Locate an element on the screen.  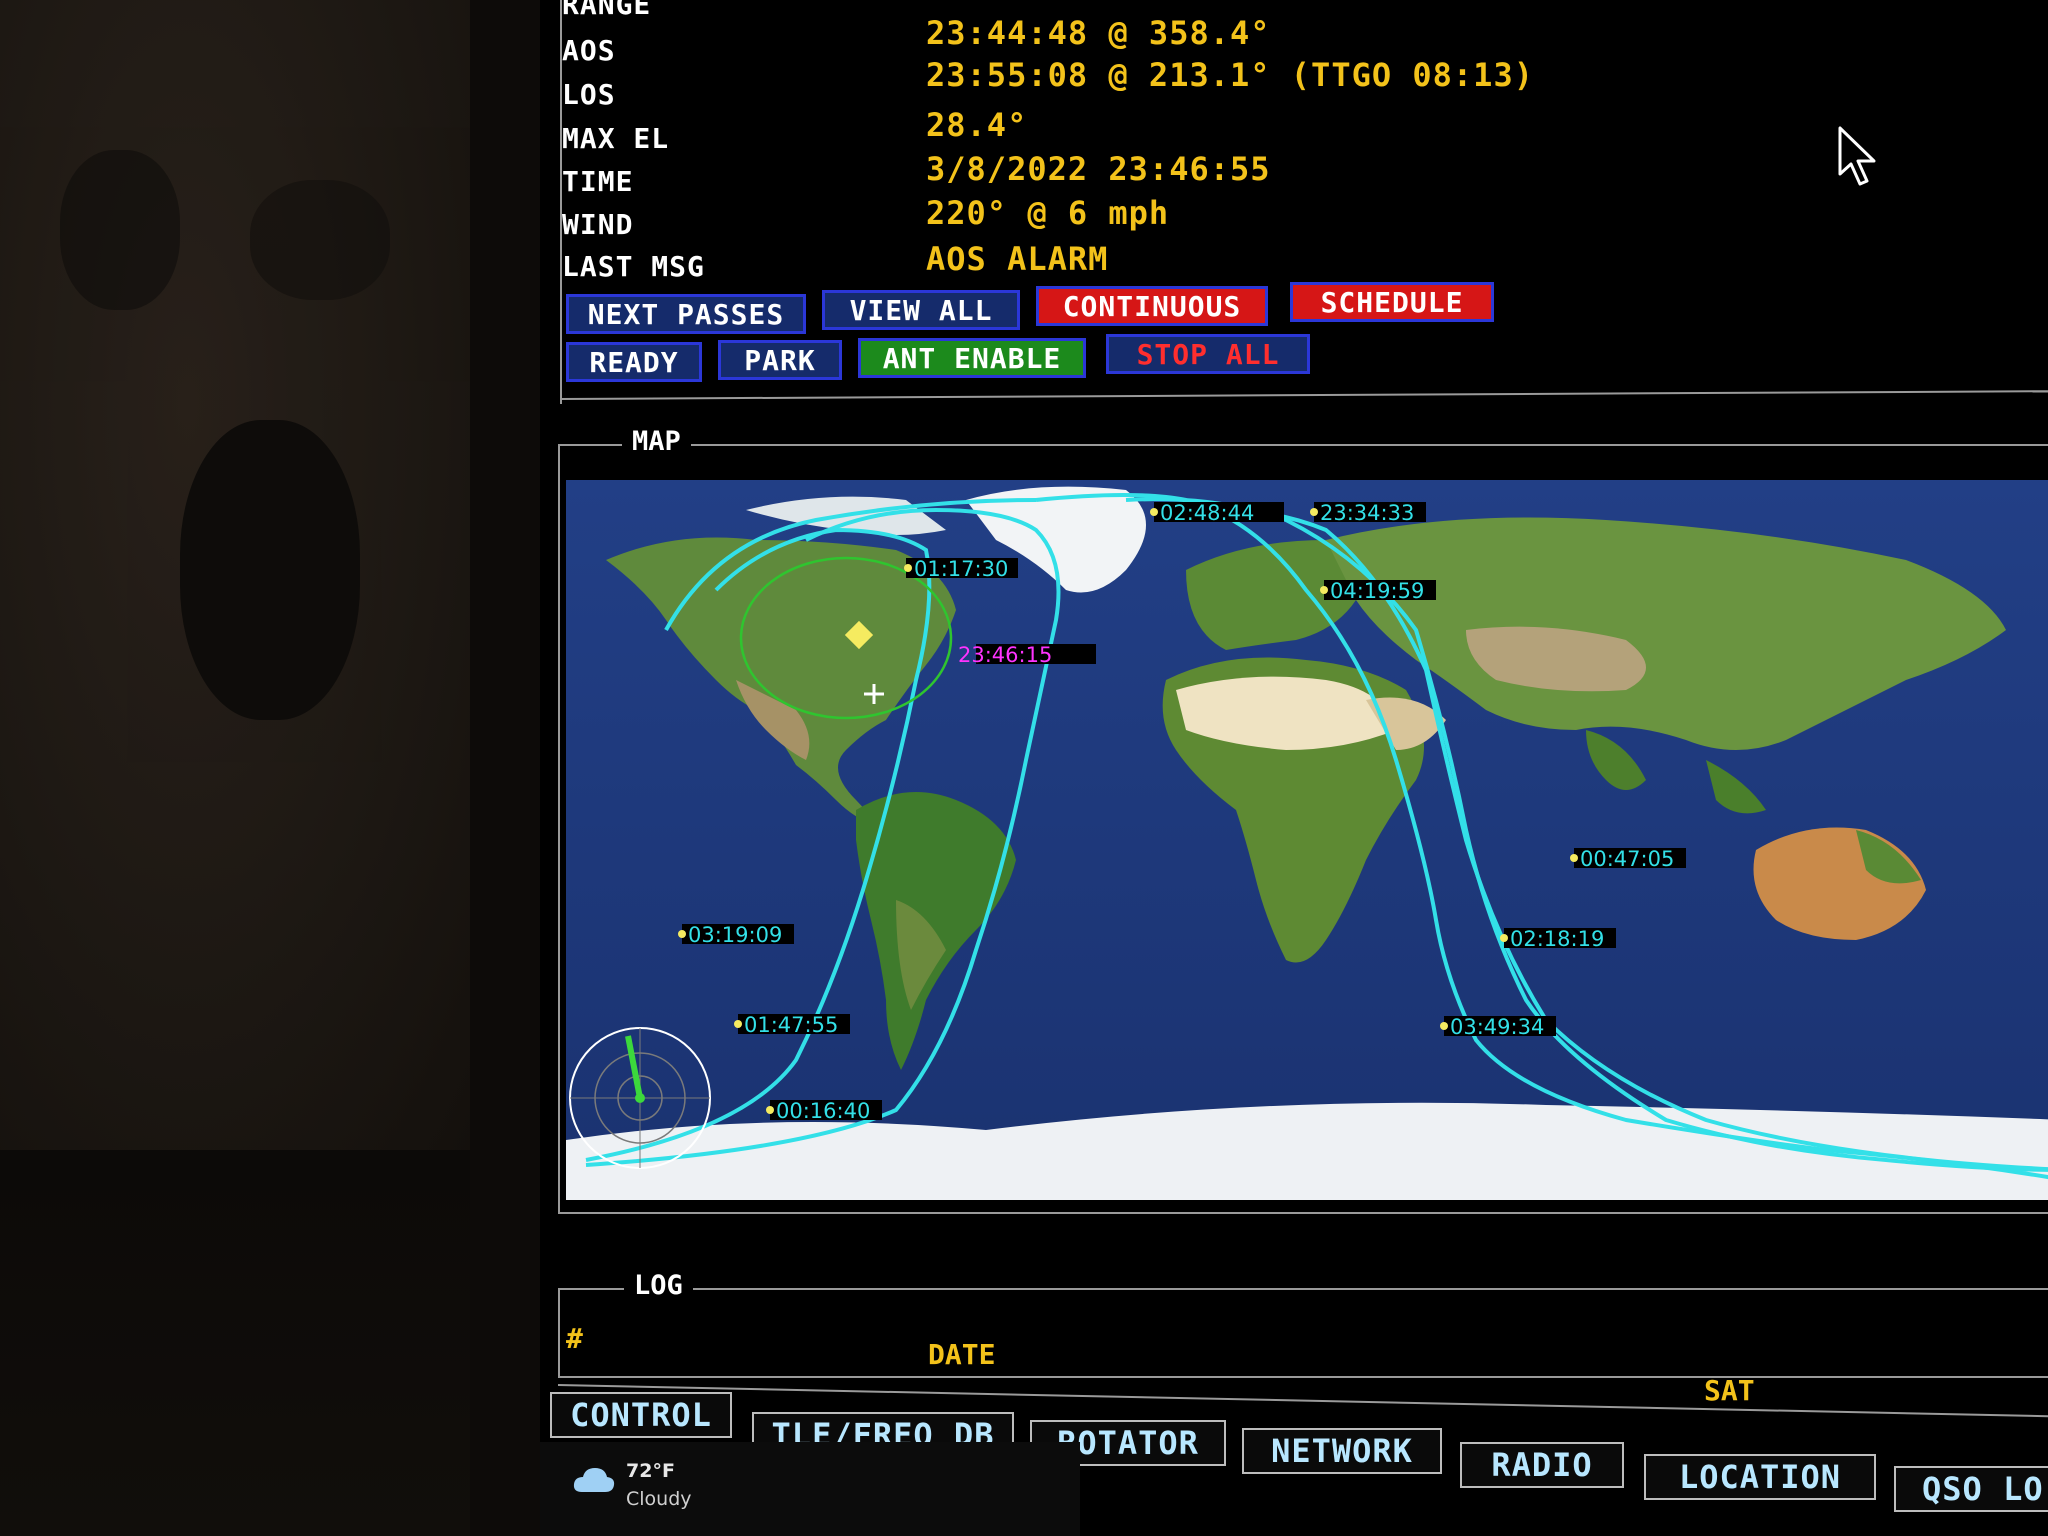
status-value-los: 23:55:08 @ 213.1° (TTGO 08:13) is located at coordinates (1230, 75).